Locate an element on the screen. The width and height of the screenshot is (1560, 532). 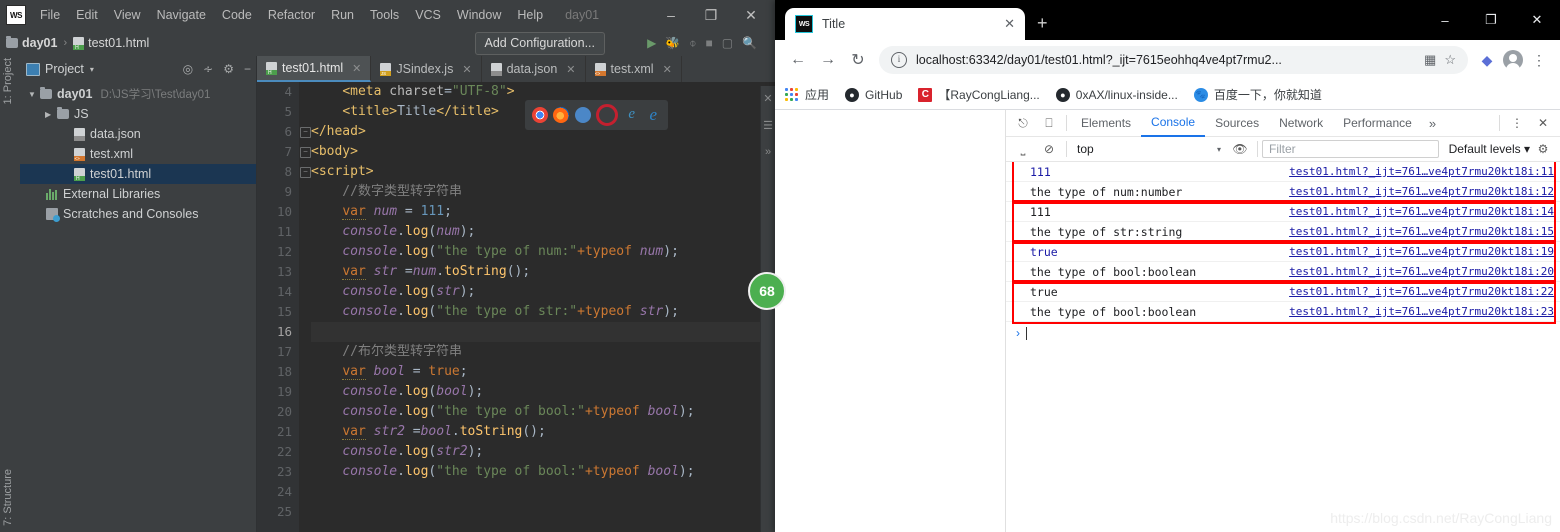
chrome-icon is located at coordinates (539, 115).